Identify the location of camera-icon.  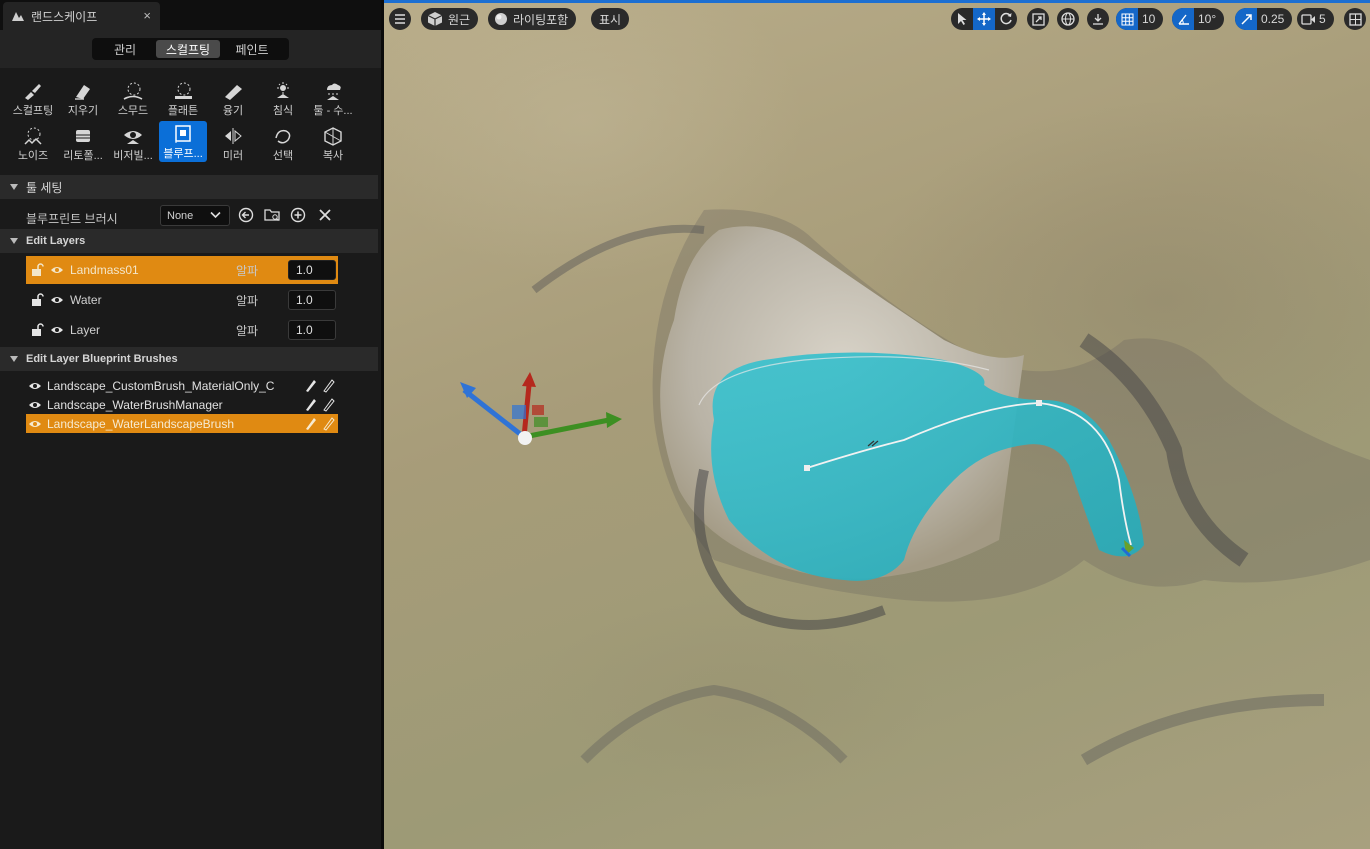
(1307, 19).